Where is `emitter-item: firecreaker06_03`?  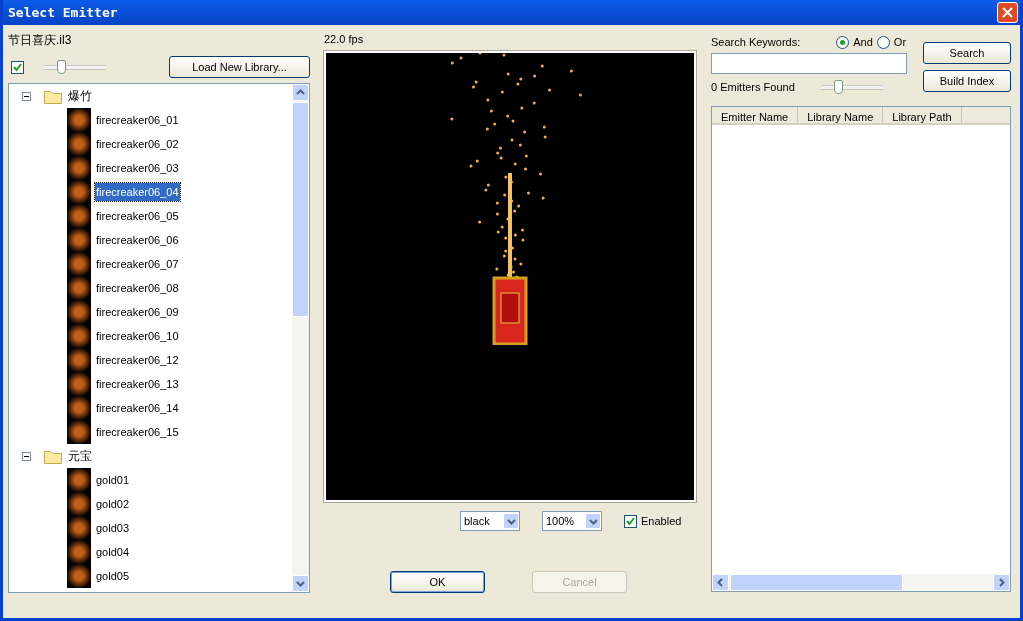
emitter-item: firecreaker06_03 is located at coordinates (137, 168).